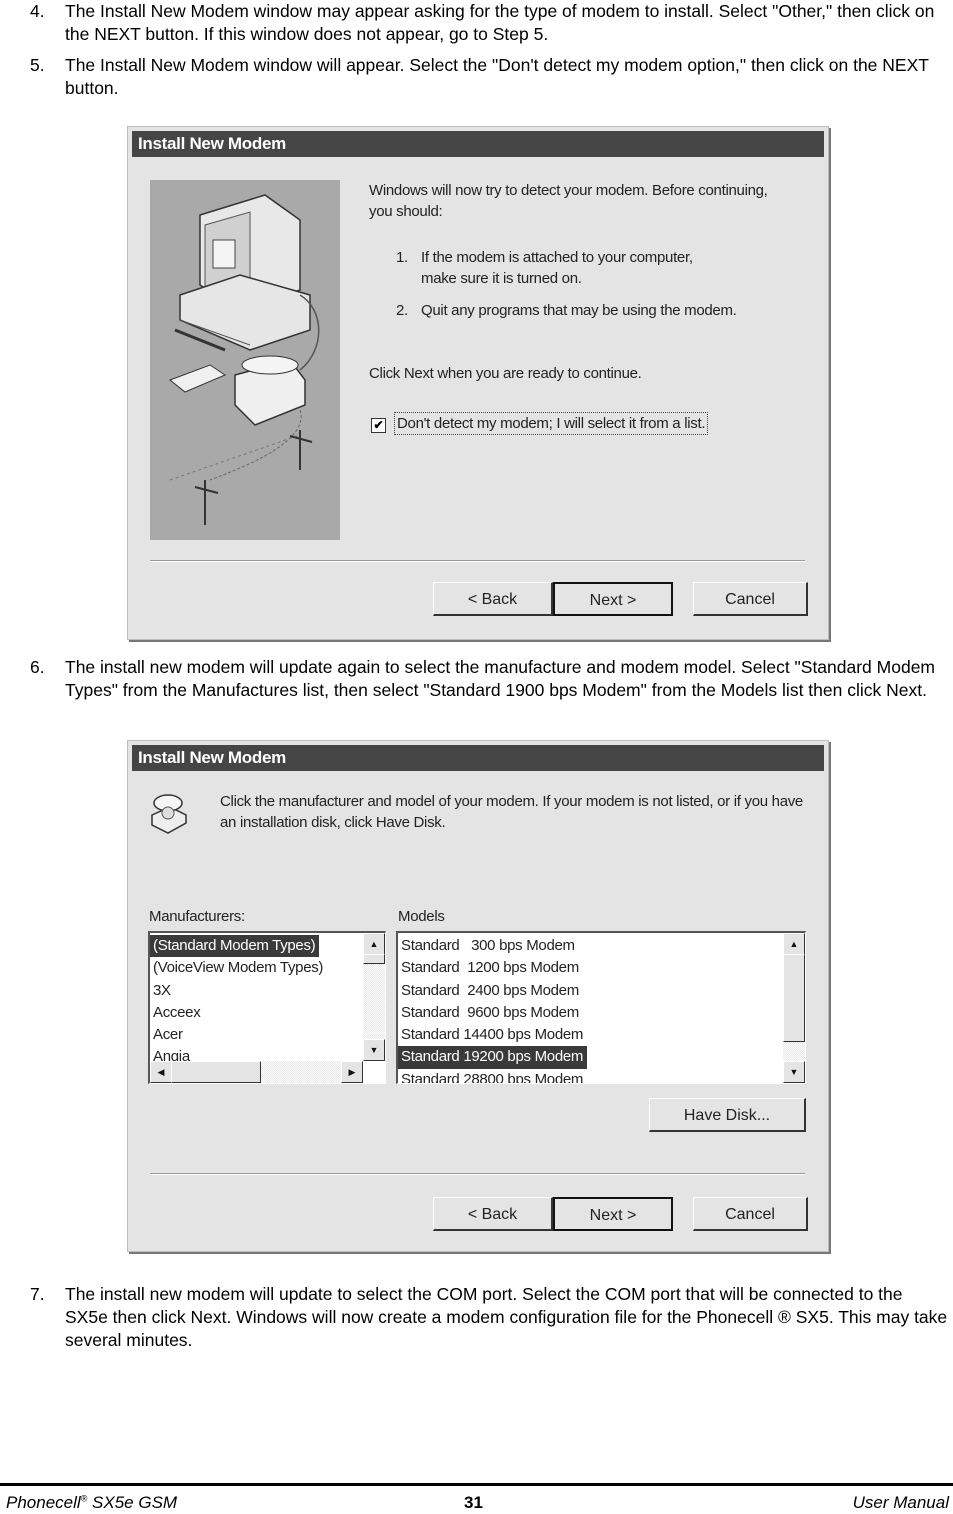 This screenshot has width=953, height=1514. Describe the element at coordinates (37, 11) in the screenshot. I see `step-number: 4.` at that location.